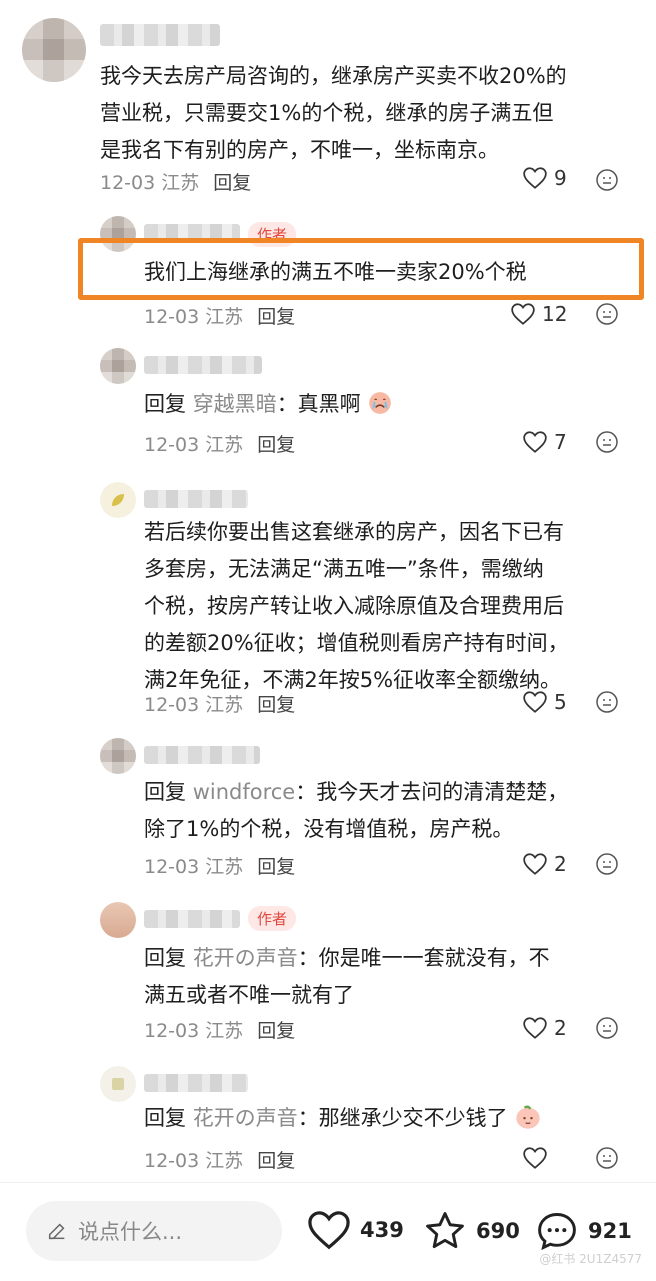  I want to click on like-post-button: 439, so click(355, 1230).